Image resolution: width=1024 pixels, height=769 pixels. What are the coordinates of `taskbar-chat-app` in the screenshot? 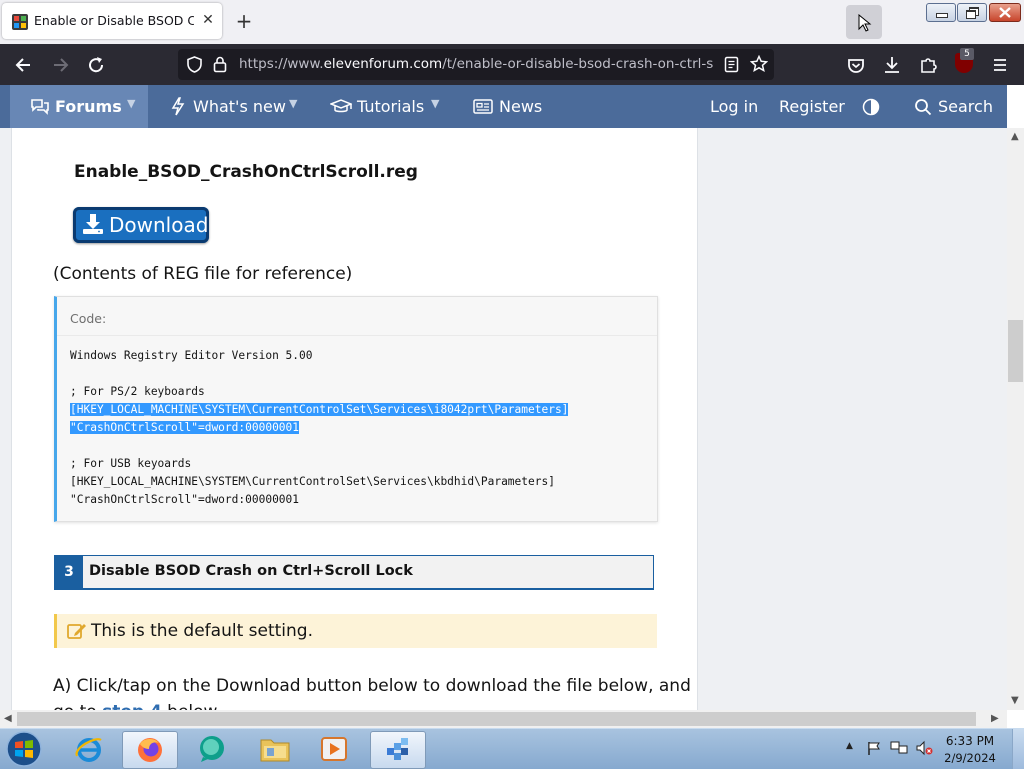 It's located at (212, 749).